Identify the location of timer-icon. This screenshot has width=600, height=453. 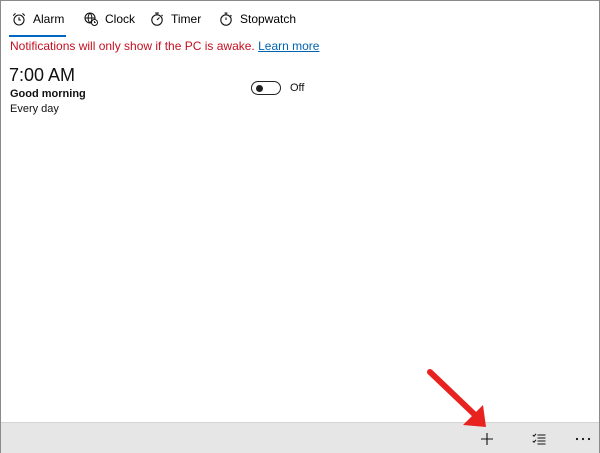
(157, 19).